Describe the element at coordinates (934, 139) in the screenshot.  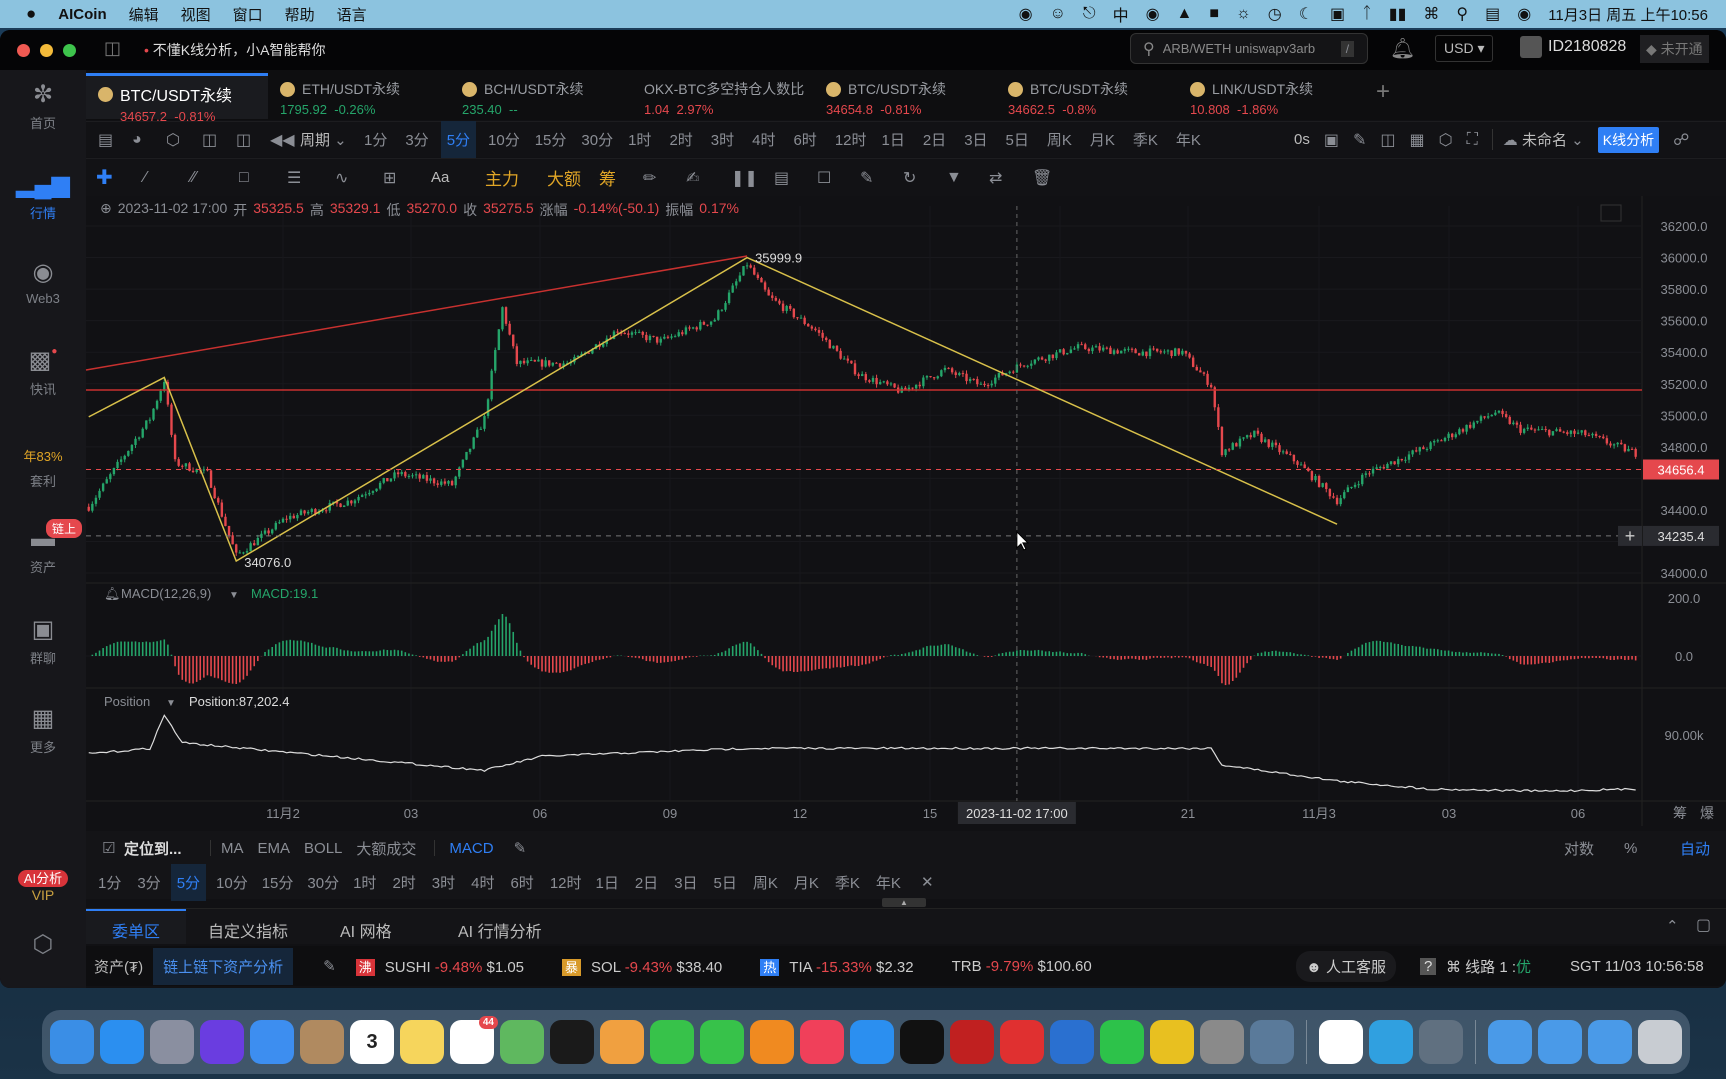
I see `timeframe-2日: 2日` at that location.